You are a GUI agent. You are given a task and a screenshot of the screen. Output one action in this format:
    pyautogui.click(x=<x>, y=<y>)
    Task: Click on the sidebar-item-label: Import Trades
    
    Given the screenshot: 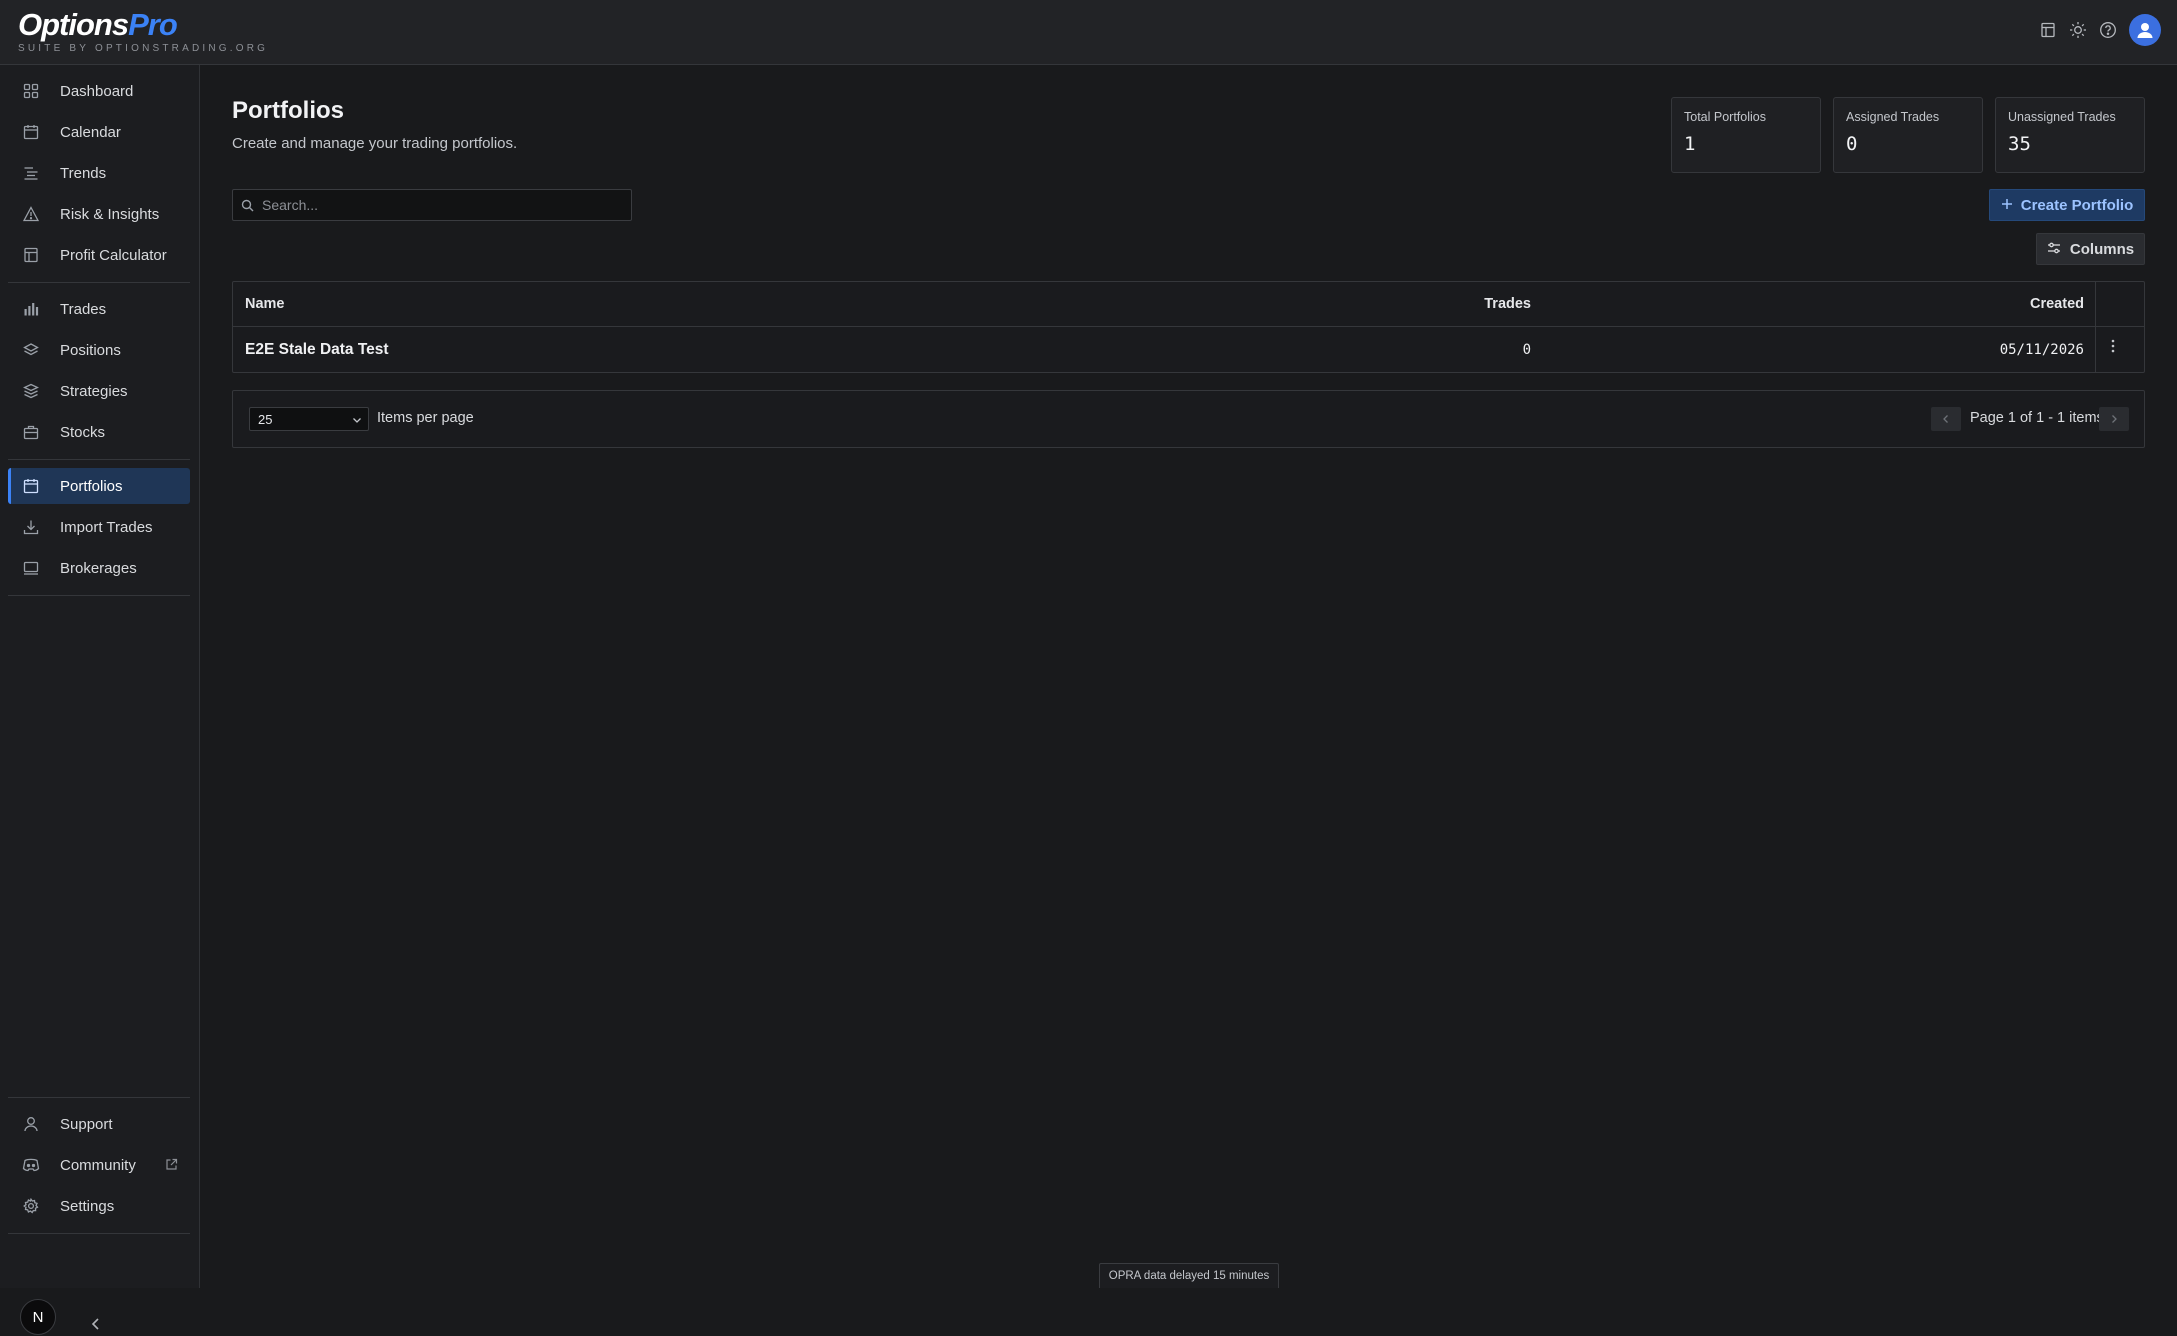 What is the action you would take?
    pyautogui.click(x=106, y=527)
    